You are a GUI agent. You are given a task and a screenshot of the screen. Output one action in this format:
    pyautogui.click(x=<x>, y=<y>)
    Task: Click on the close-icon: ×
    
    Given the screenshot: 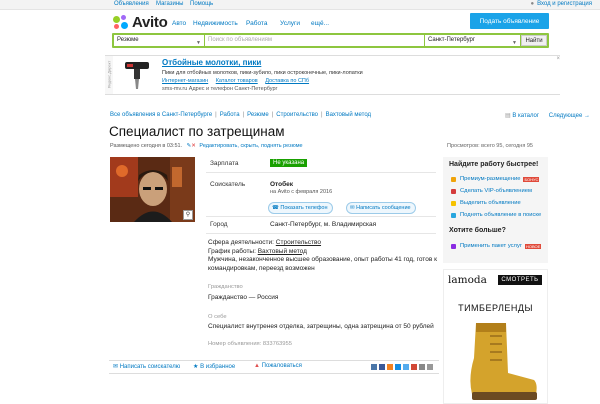 What is the action you would take?
    pyautogui.click(x=558, y=59)
    